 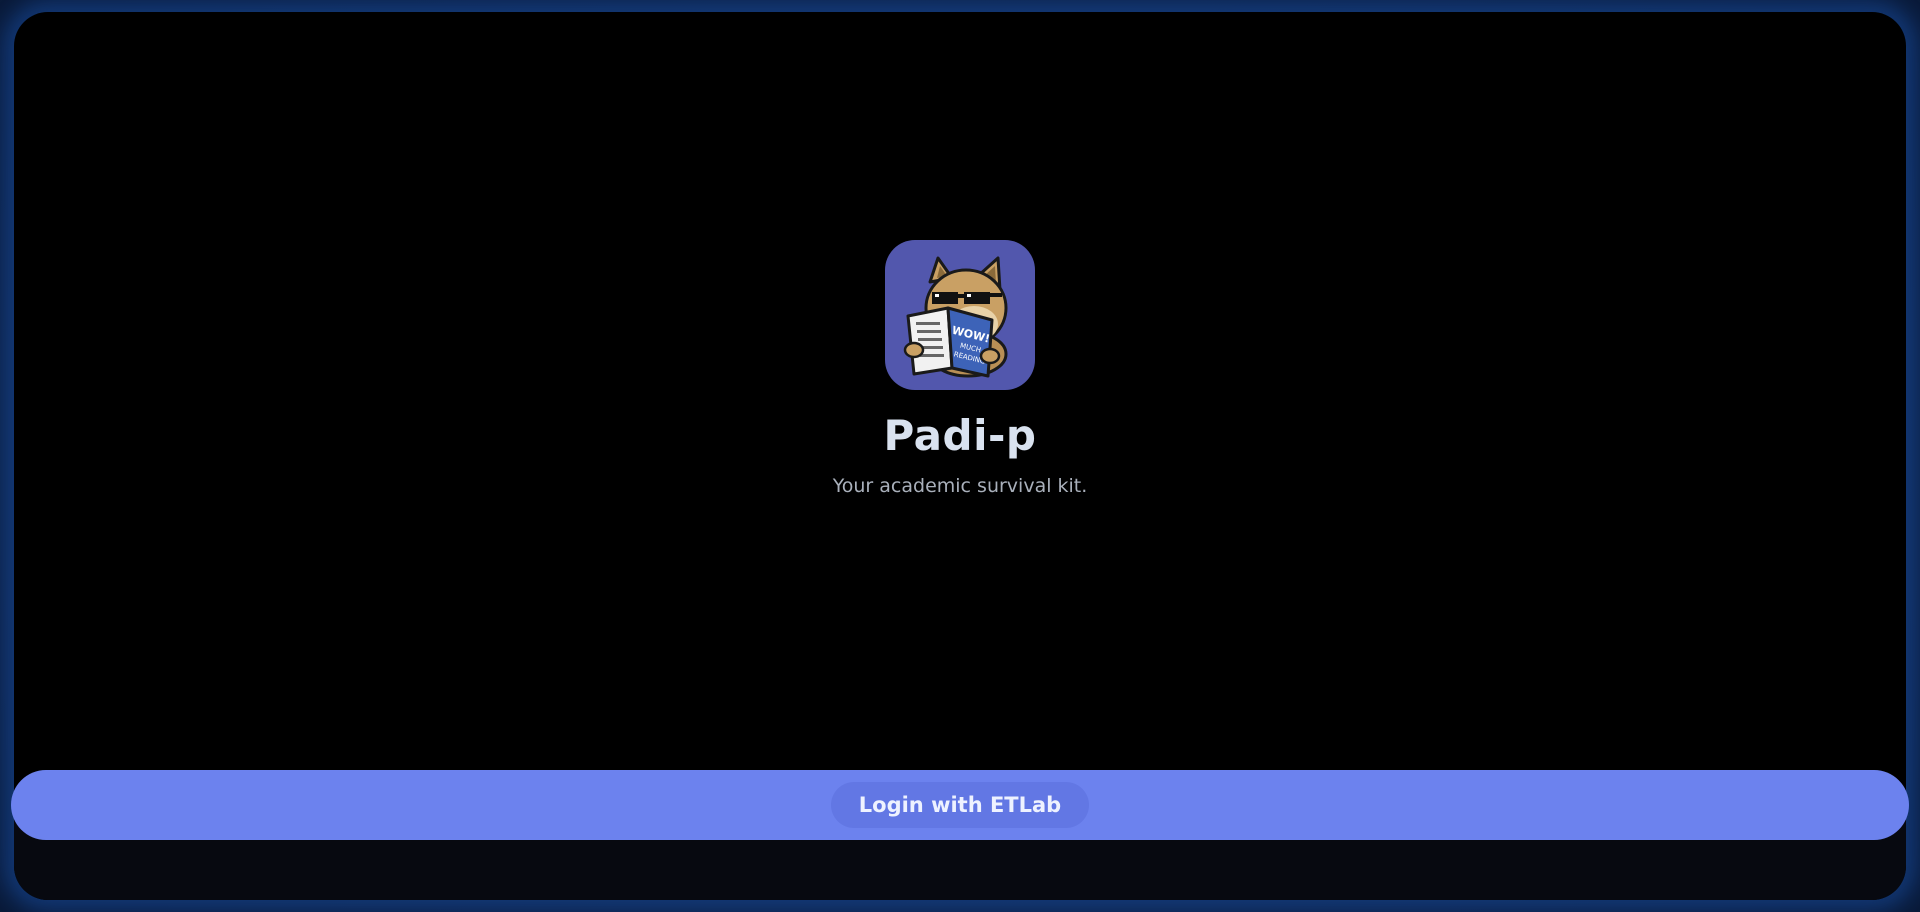 What do you see at coordinates (955, 317) in the screenshot?
I see `doge-reading-icon: WOW! MUCH READING` at bounding box center [955, 317].